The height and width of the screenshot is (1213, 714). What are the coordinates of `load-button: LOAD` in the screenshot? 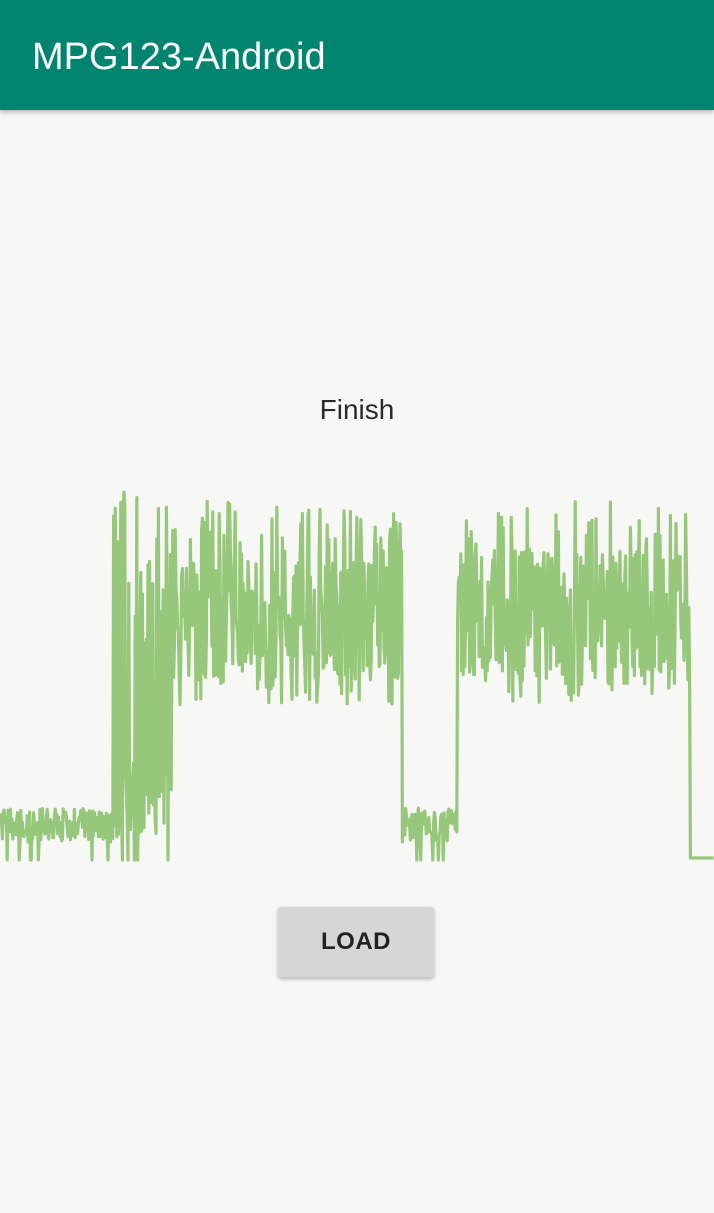 It's located at (356, 942).